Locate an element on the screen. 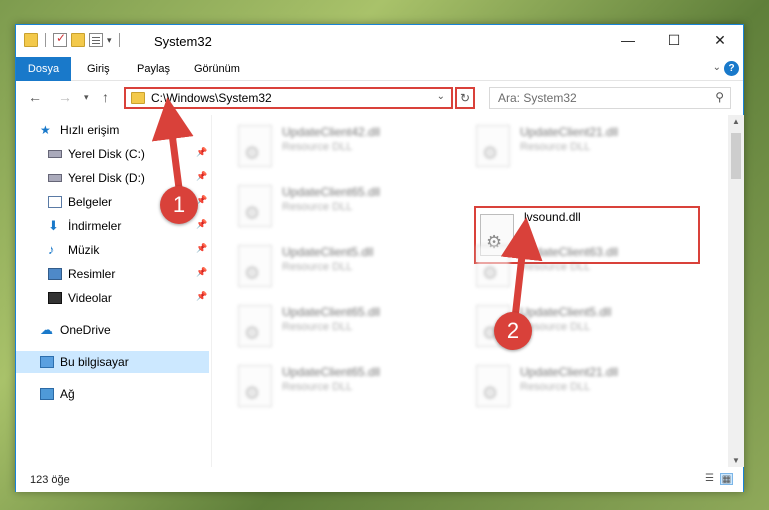 This screenshot has height=510, width=769. vertical-scrollbar: ▲ ▼ is located at coordinates (736, 291).